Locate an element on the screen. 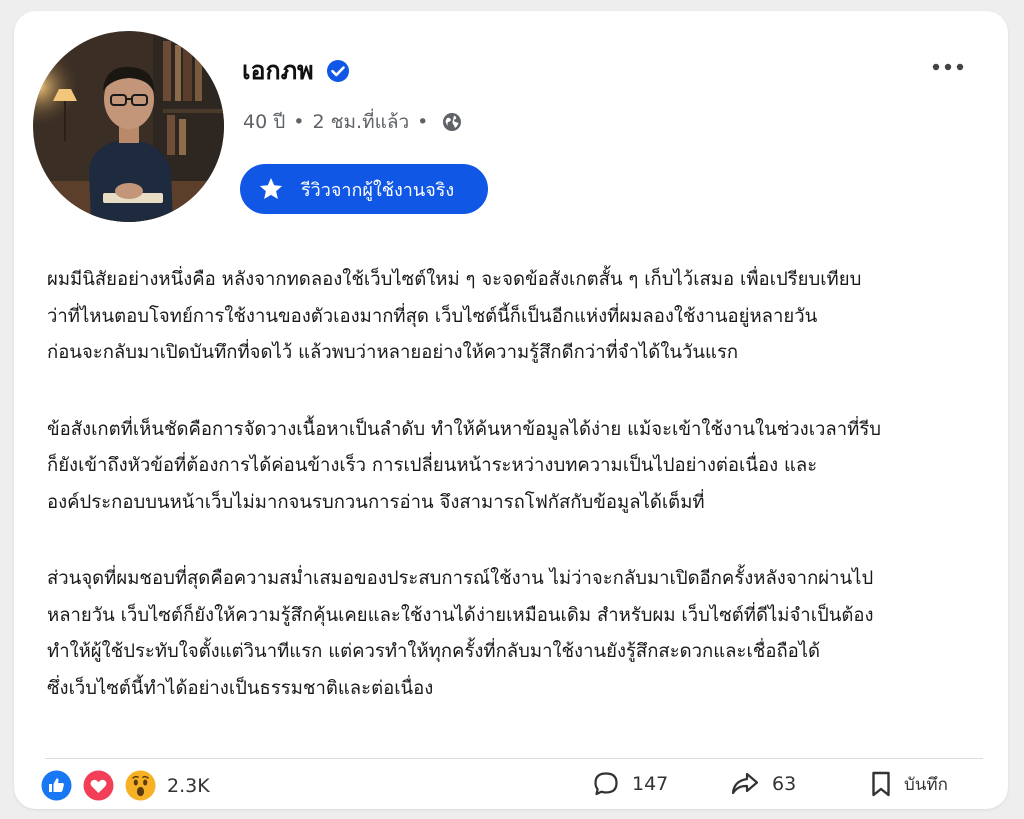 The width and height of the screenshot is (1024, 819). verified-badge-icon is located at coordinates (338, 71).